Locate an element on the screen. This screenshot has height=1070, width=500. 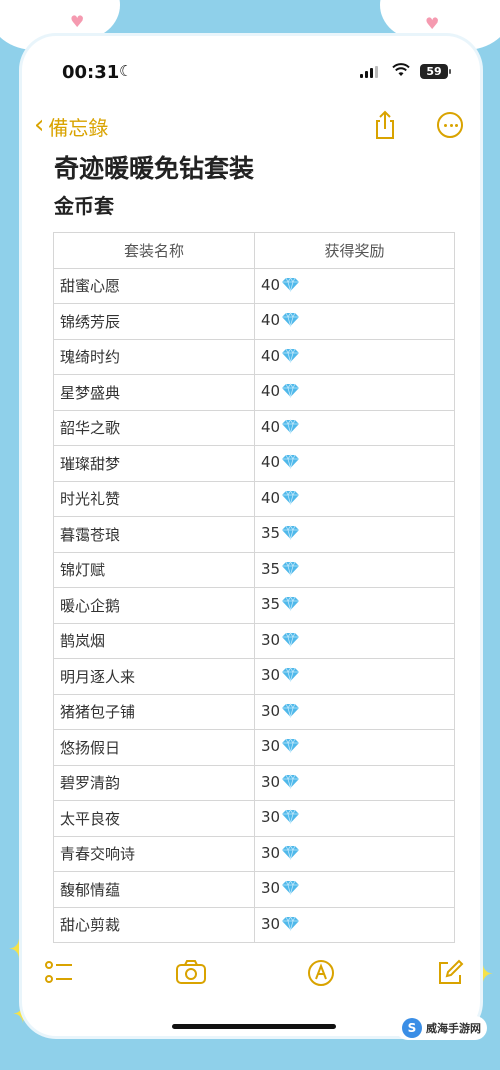
table-row: 甜蜜心愿 40 is located at coordinates (254, 285).